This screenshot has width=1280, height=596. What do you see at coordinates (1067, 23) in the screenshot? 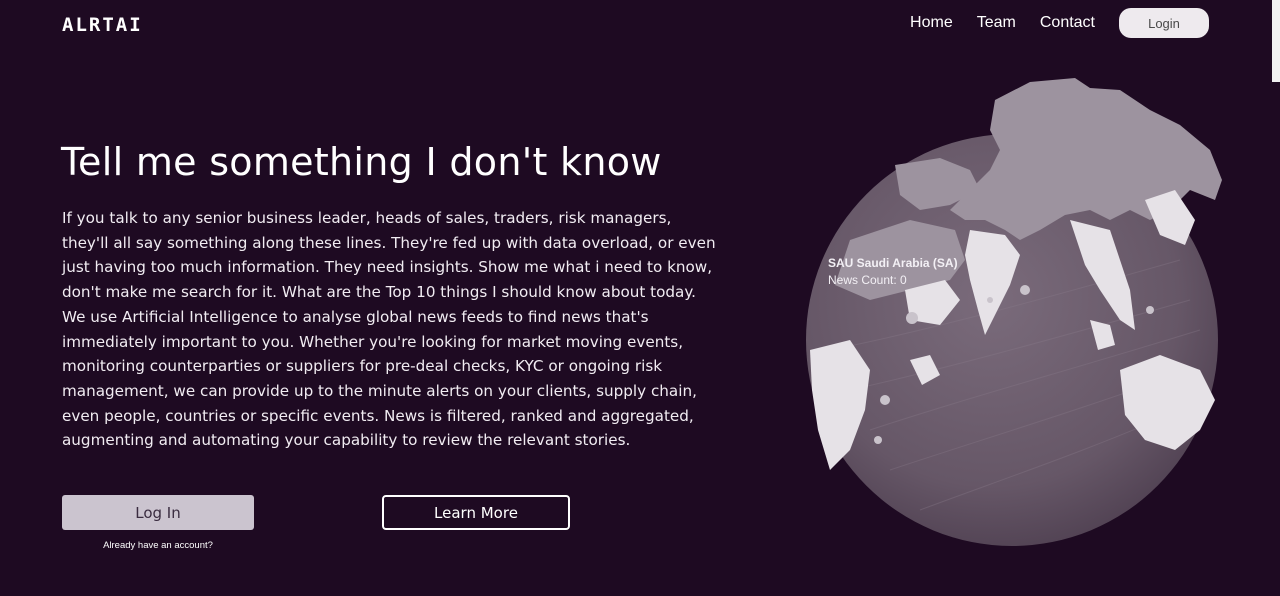
I see `nav-contact: Contact` at bounding box center [1067, 23].